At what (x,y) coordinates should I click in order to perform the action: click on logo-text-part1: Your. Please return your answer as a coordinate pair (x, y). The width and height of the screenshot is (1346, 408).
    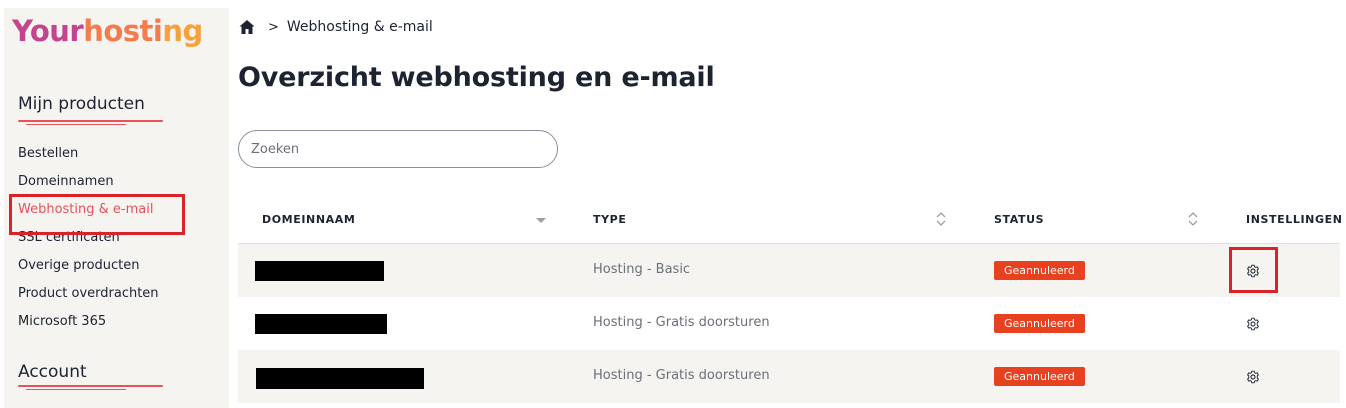
    Looking at the image, I should click on (48, 31).